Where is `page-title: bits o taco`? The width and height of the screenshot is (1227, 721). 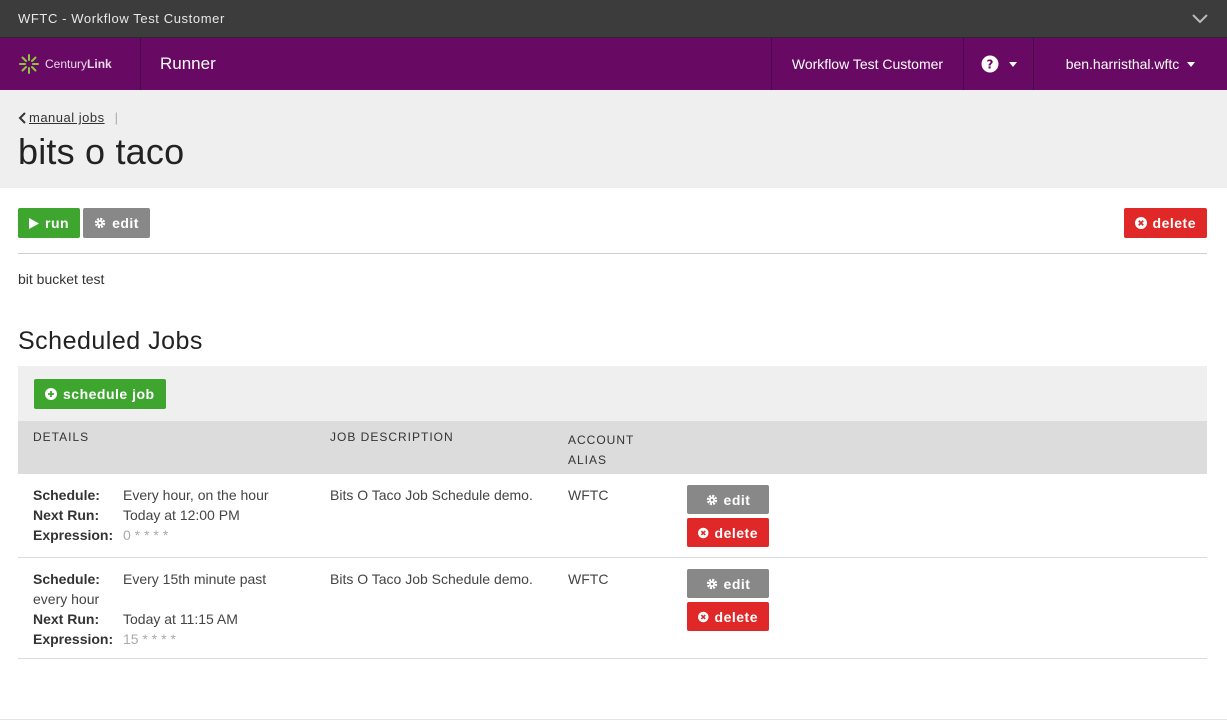
page-title: bits o taco is located at coordinates (101, 151).